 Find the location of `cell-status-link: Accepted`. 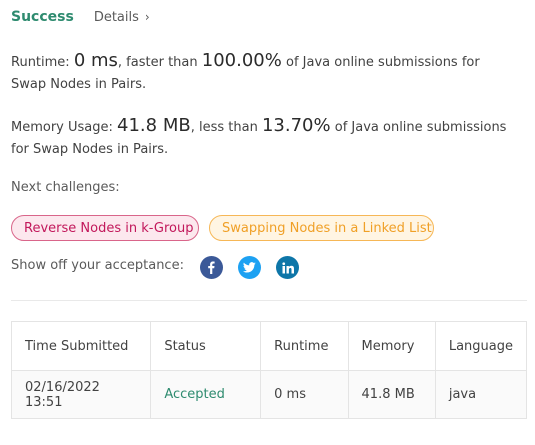

cell-status-link: Accepted is located at coordinates (206, 394).